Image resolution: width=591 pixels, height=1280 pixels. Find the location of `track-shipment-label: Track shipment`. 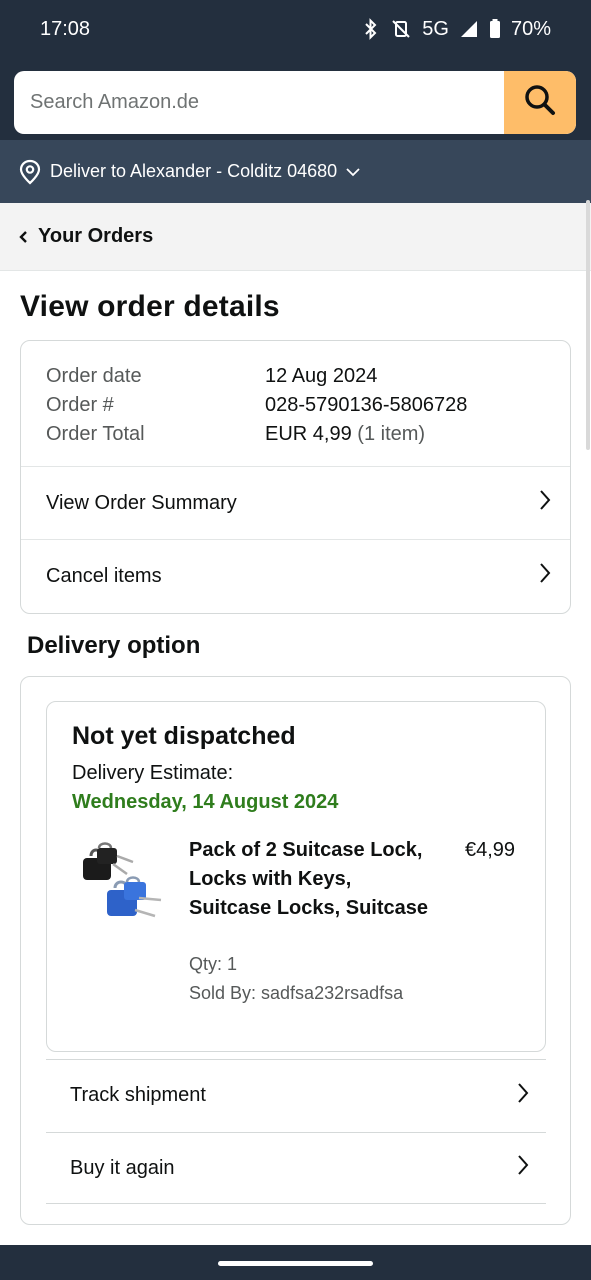

track-shipment-label: Track shipment is located at coordinates (138, 1095).